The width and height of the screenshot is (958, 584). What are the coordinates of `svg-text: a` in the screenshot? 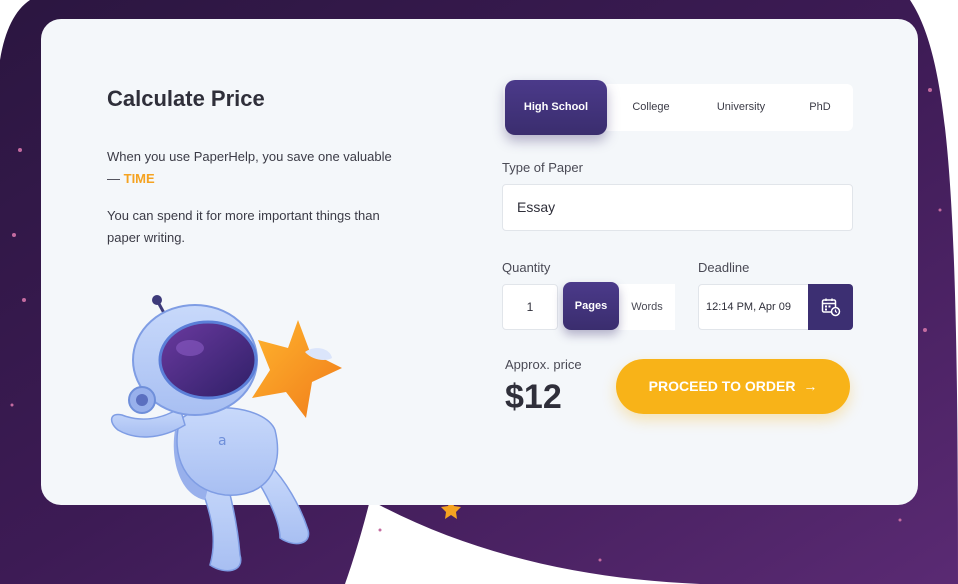 It's located at (222, 441).